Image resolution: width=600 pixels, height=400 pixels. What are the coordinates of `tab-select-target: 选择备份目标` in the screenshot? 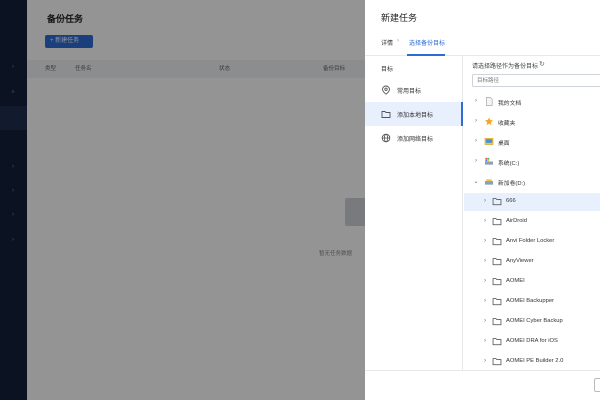 It's located at (427, 42).